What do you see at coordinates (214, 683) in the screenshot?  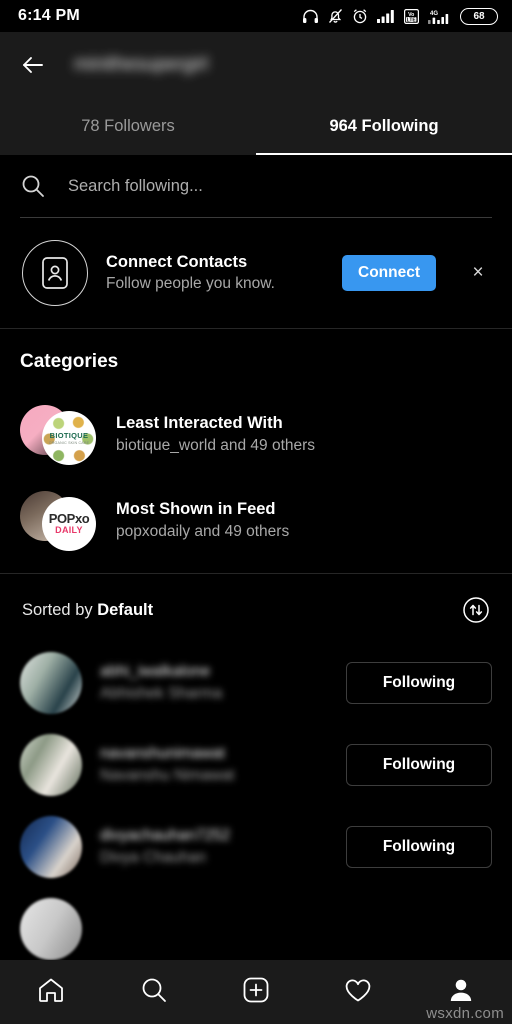 I see `user-text: abhi_iwalkalone Abhishek Sharma` at bounding box center [214, 683].